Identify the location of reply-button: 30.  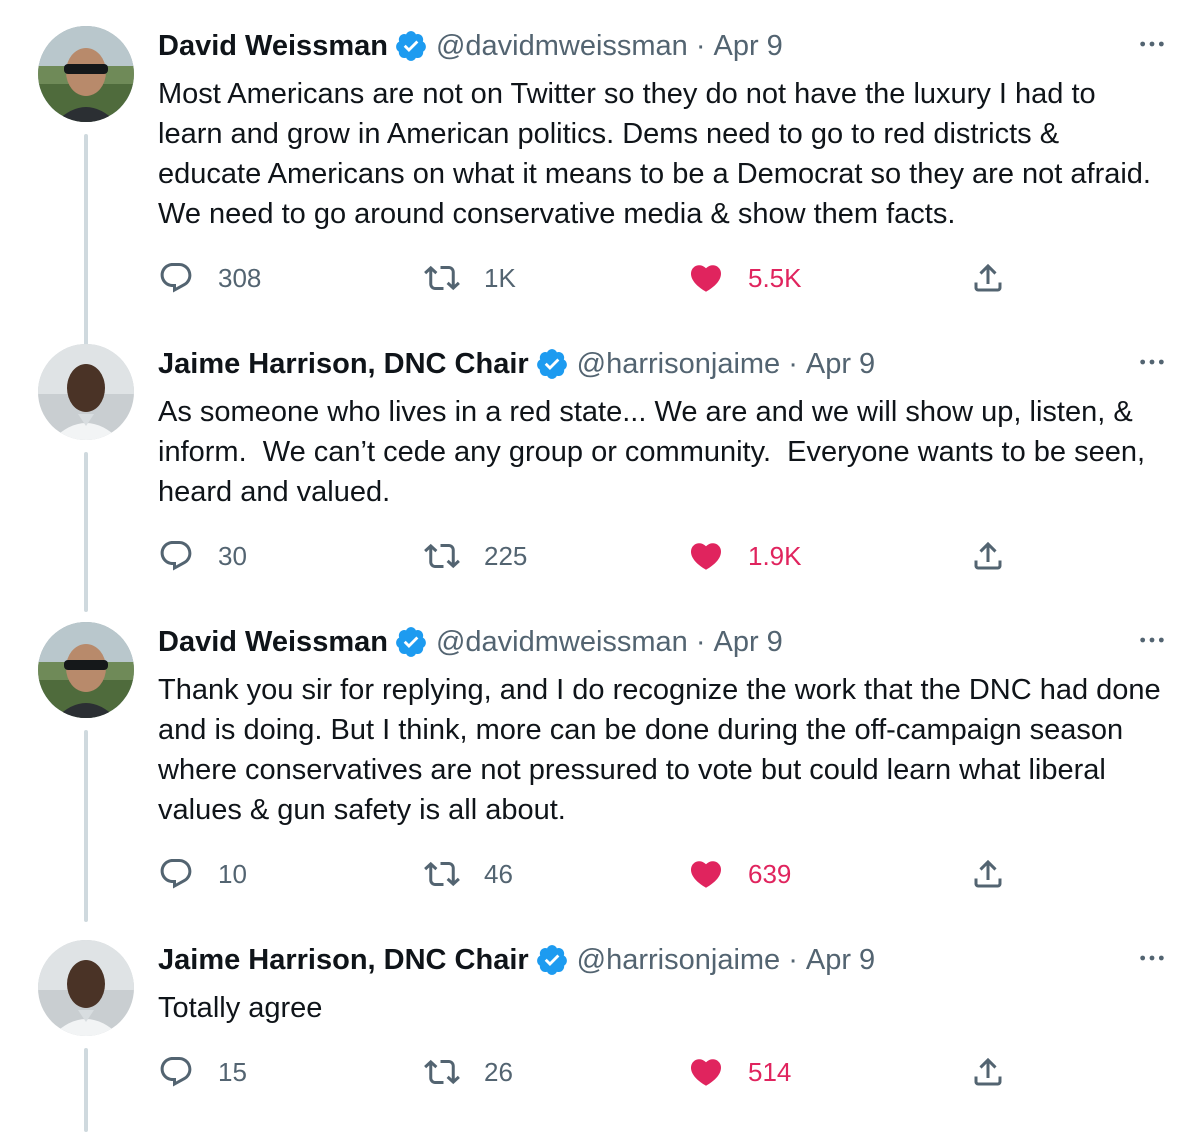
(202, 556).